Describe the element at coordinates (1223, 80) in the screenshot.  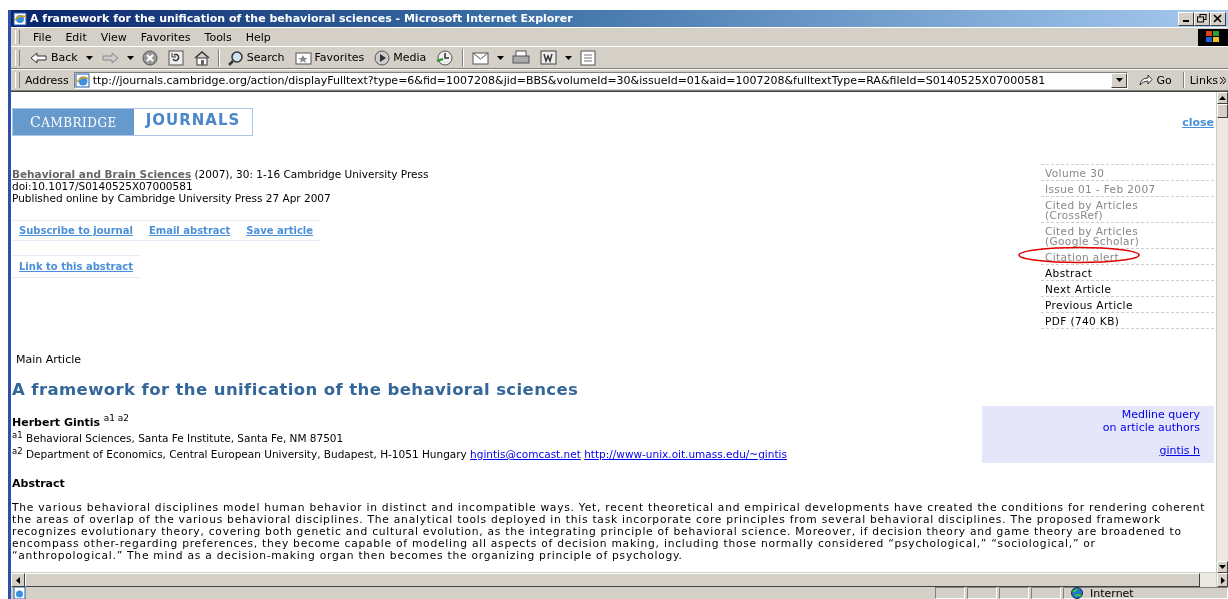
I see `chevron-icon` at that location.